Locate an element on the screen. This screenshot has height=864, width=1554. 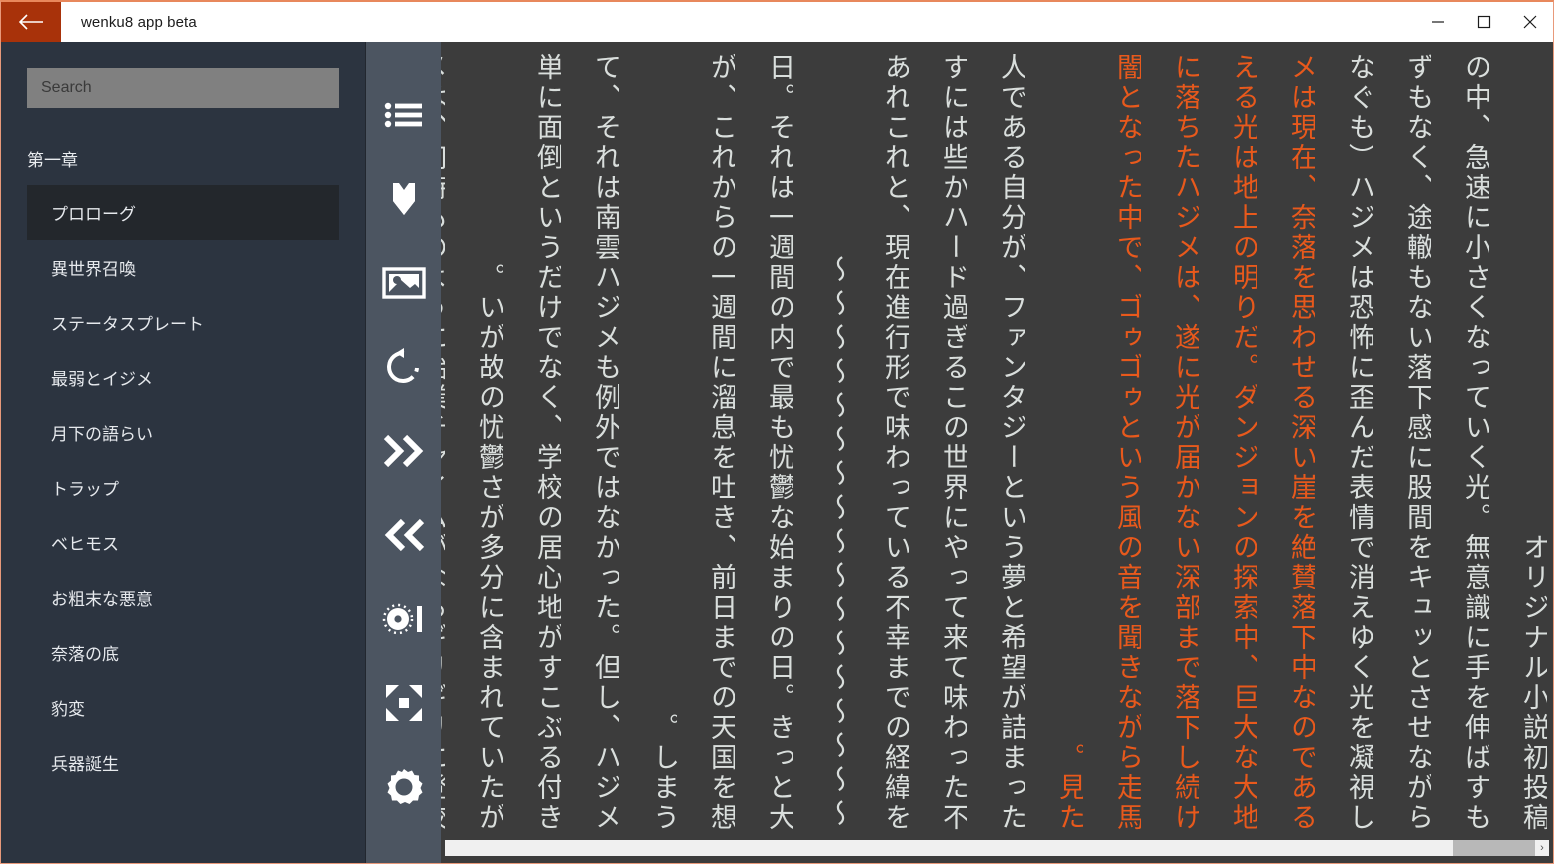
image-icon is located at coordinates (403, 283).